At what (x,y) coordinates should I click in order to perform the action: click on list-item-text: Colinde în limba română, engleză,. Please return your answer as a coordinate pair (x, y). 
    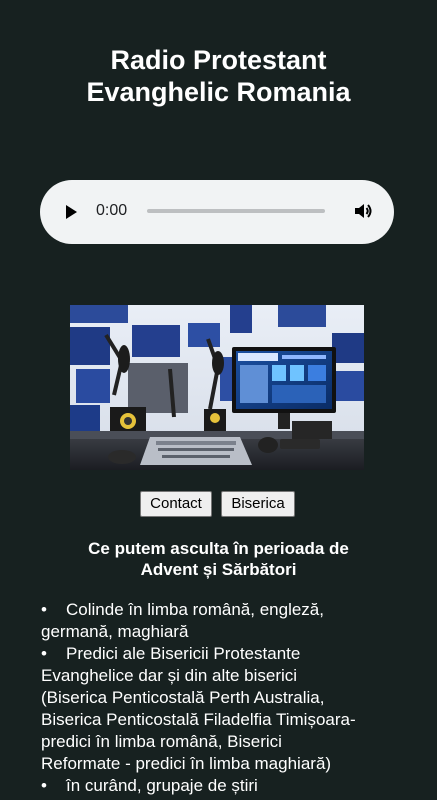
    Looking at the image, I should click on (195, 609).